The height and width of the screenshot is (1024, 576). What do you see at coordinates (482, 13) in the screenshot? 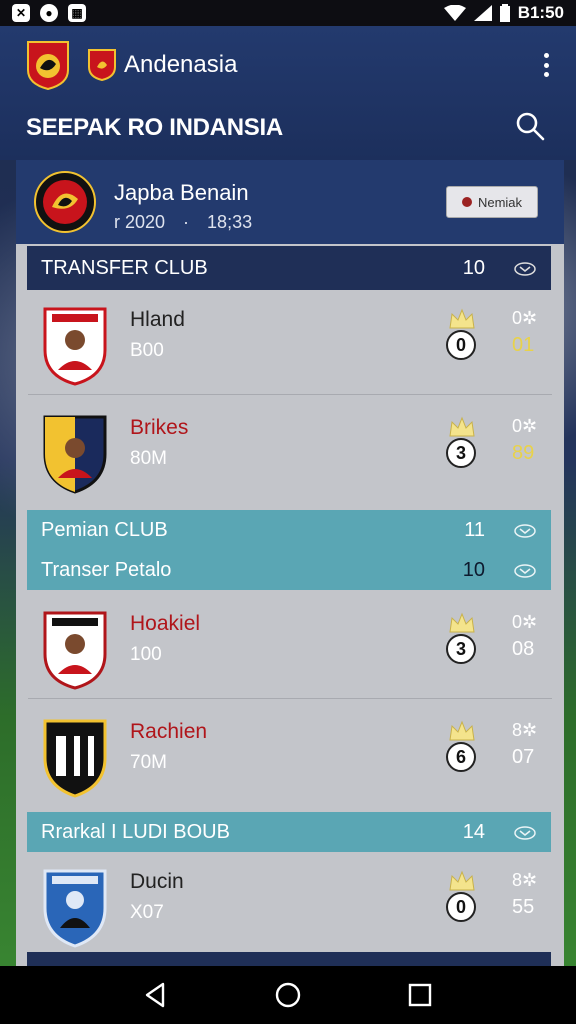
I see `signal-icon` at bounding box center [482, 13].